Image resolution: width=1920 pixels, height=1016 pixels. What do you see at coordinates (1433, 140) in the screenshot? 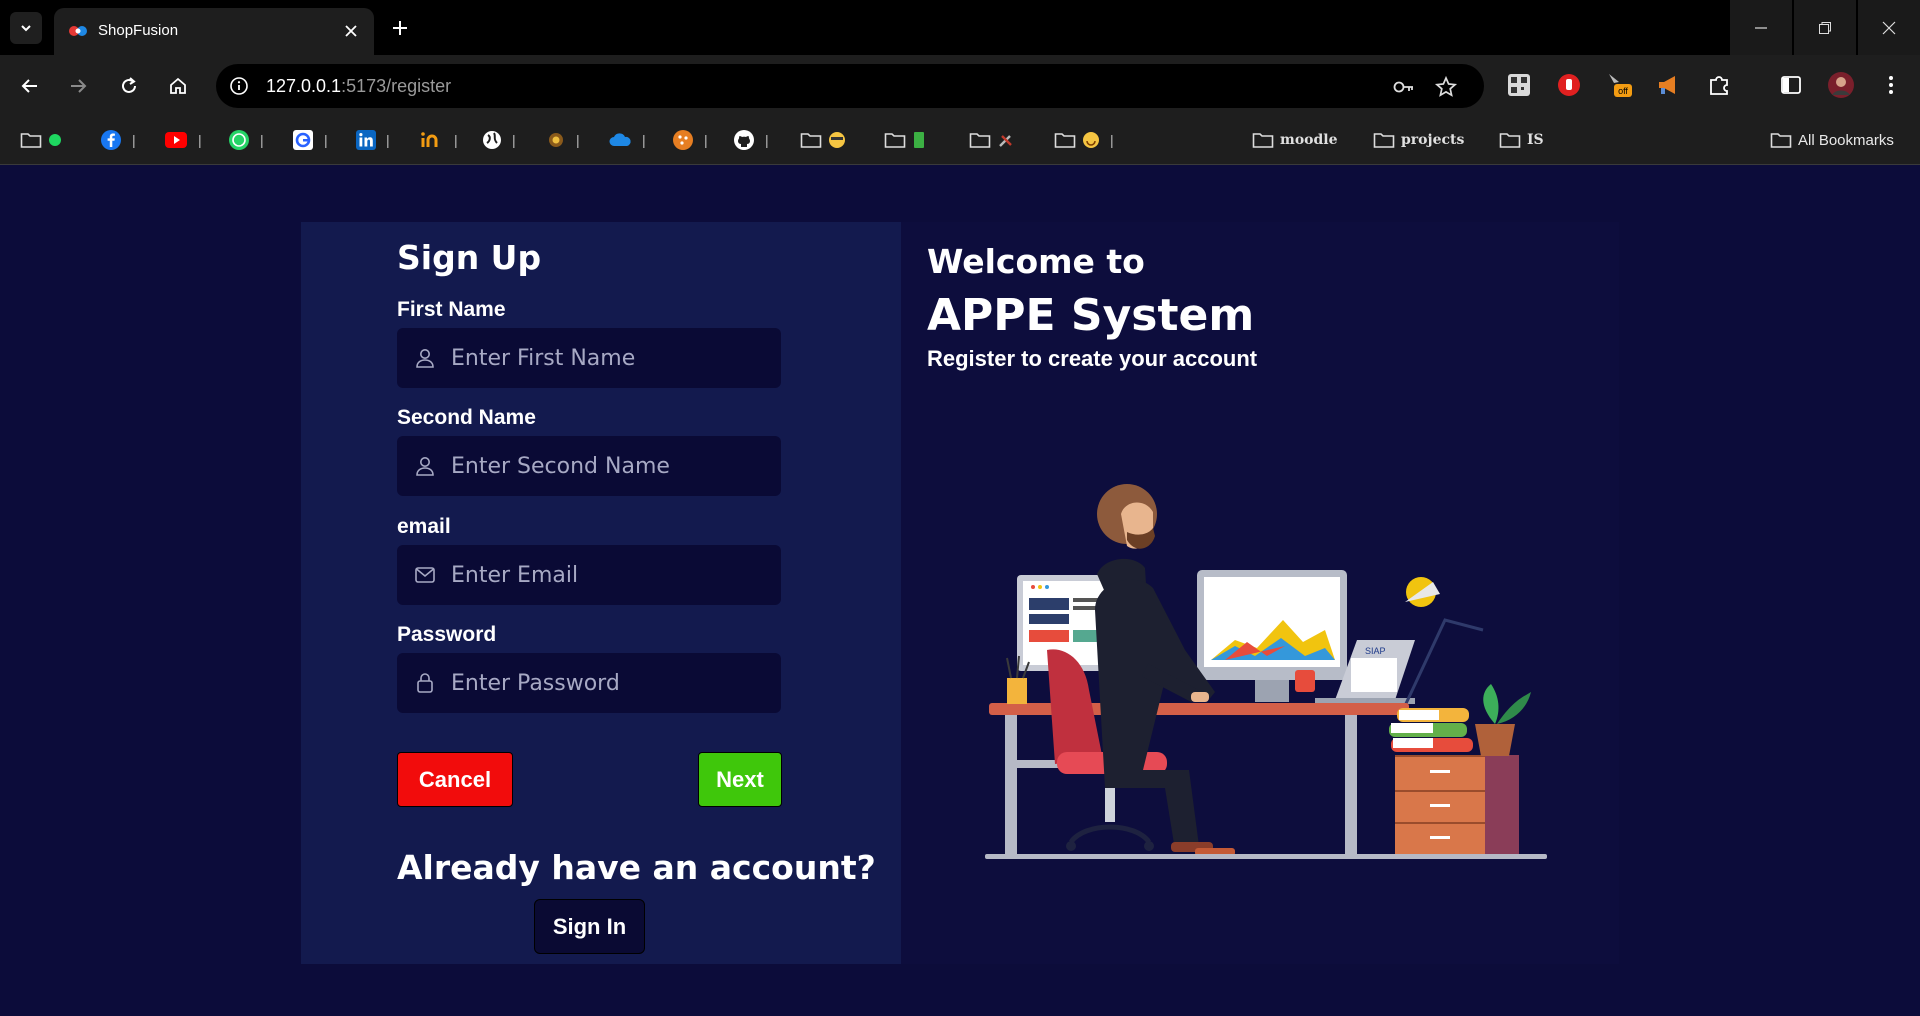
I see `bookmark-folder-label: projects` at bounding box center [1433, 140].